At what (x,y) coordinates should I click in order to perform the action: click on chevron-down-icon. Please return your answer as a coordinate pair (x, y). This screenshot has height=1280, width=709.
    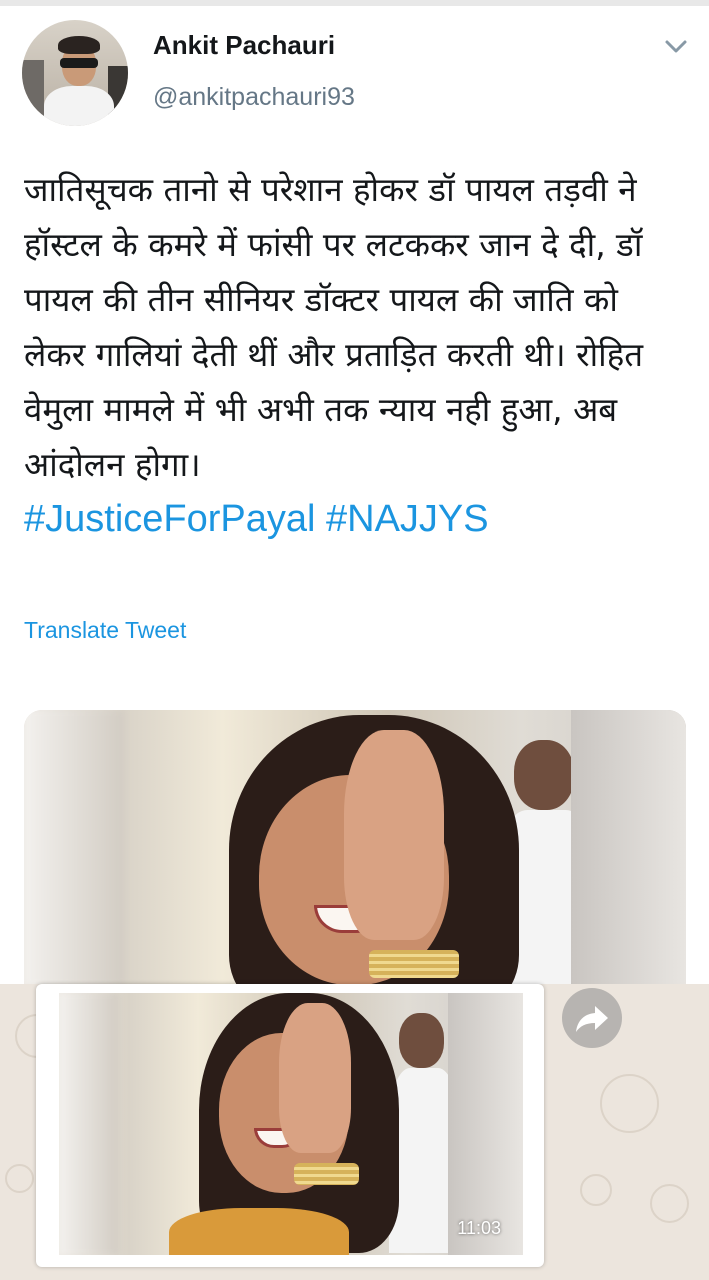
    Looking at the image, I should click on (676, 47).